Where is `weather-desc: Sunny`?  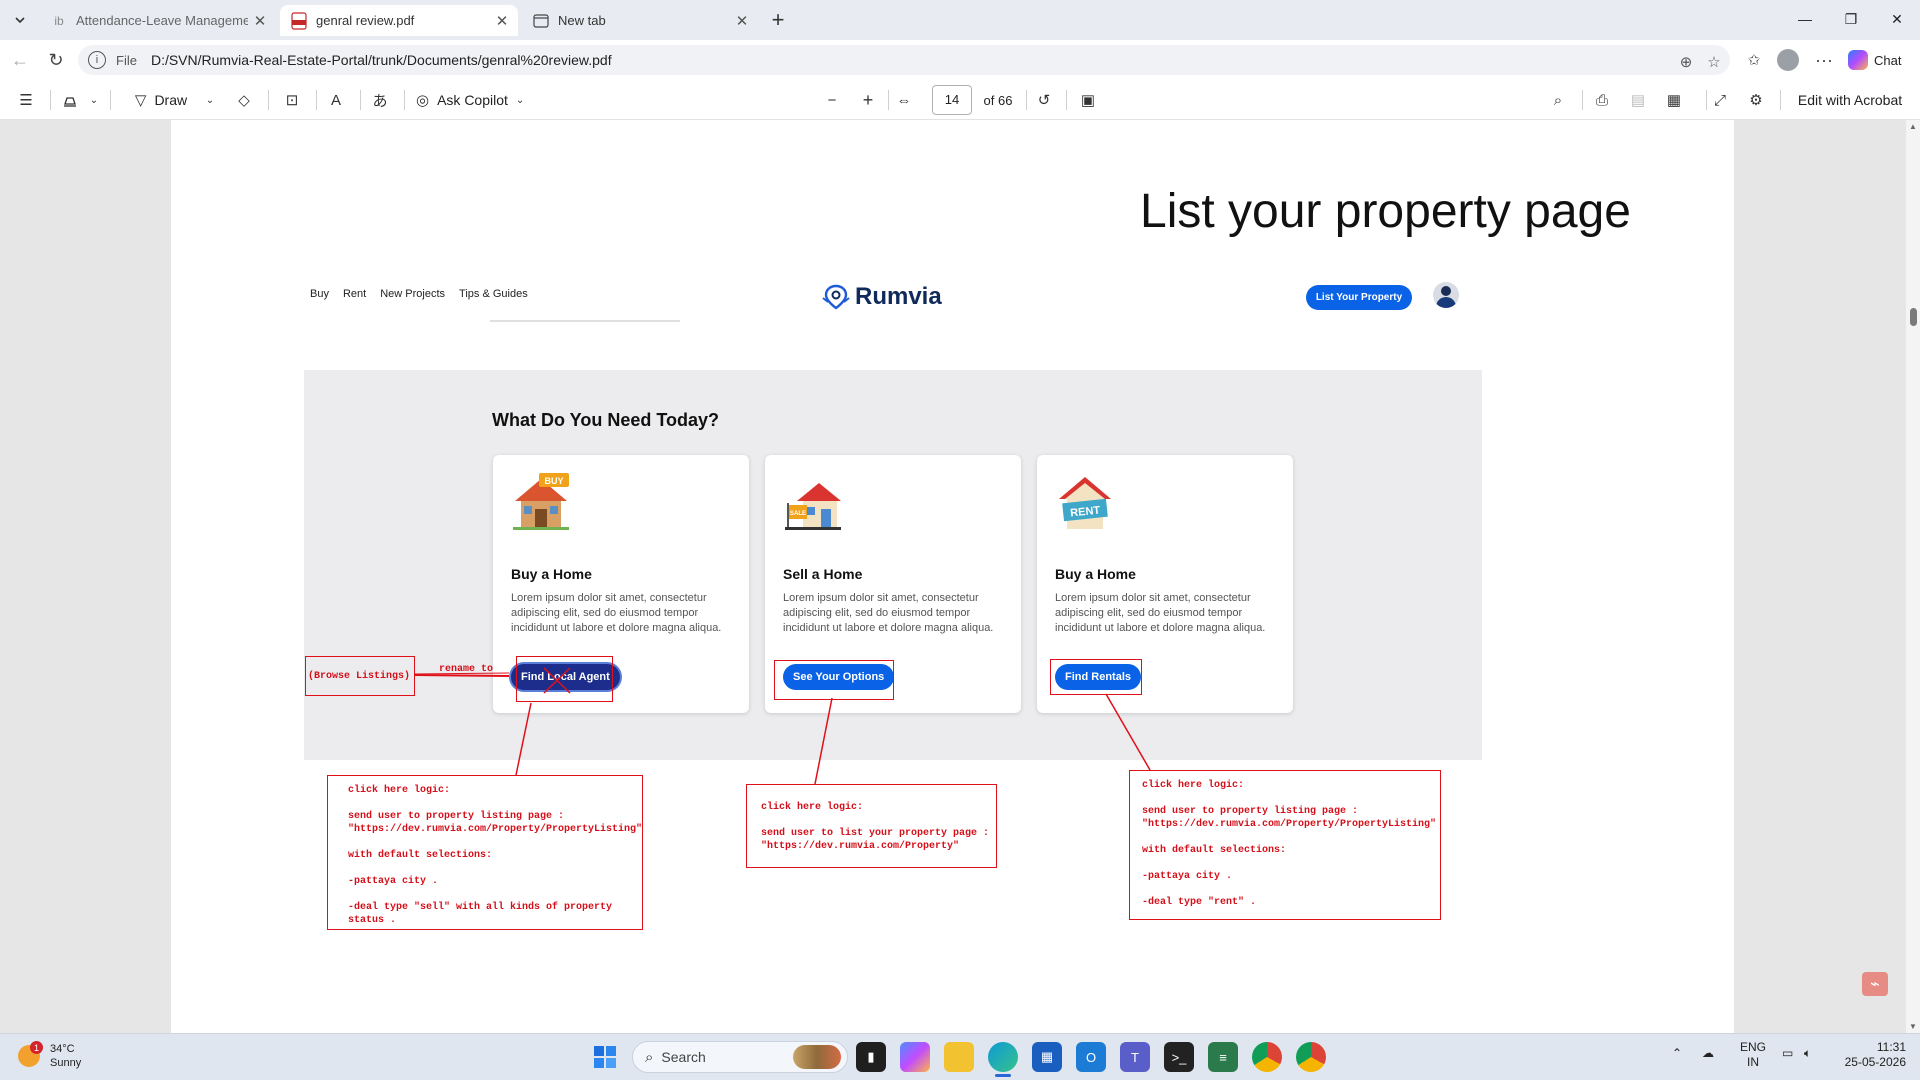 weather-desc: Sunny is located at coordinates (66, 1063).